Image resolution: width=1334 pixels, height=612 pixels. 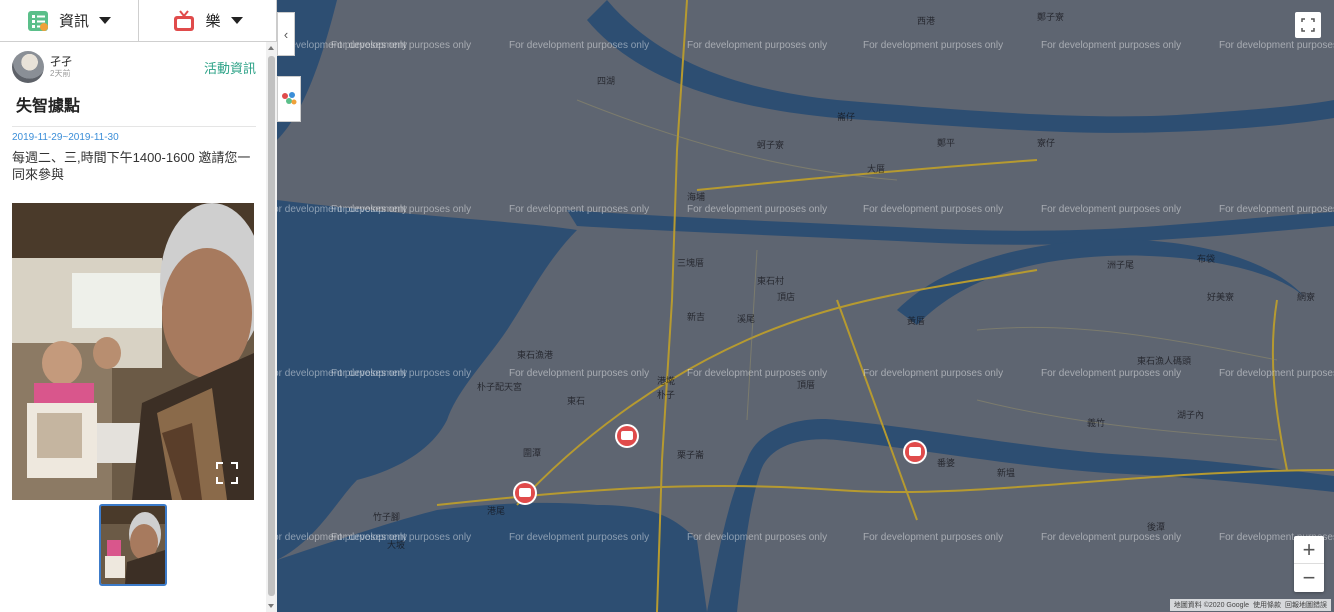 I want to click on map-place-label: 寮仔, so click(x=1046, y=143).